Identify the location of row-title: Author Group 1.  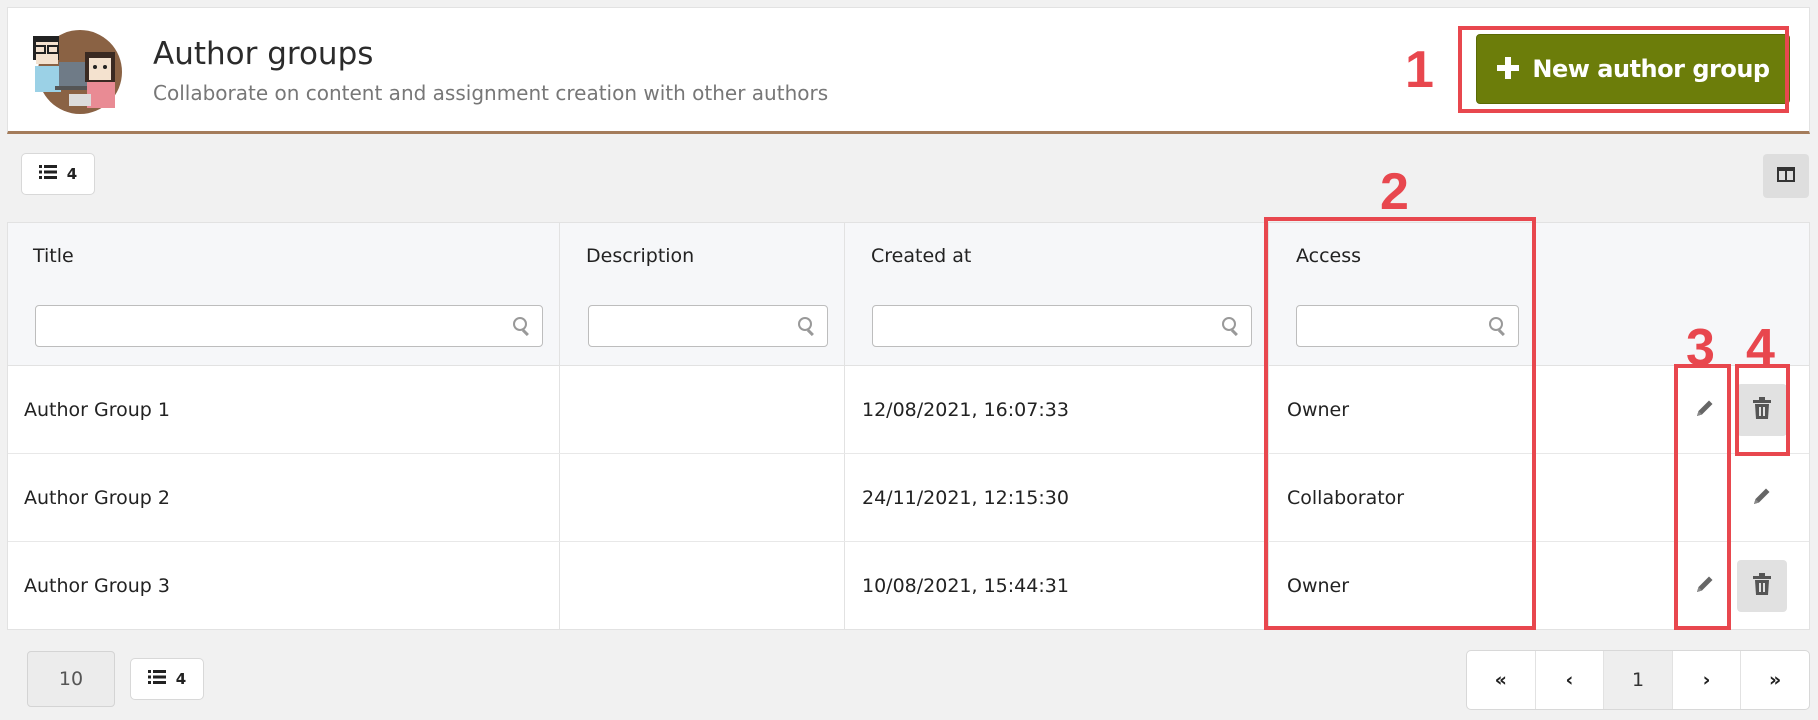
(97, 410).